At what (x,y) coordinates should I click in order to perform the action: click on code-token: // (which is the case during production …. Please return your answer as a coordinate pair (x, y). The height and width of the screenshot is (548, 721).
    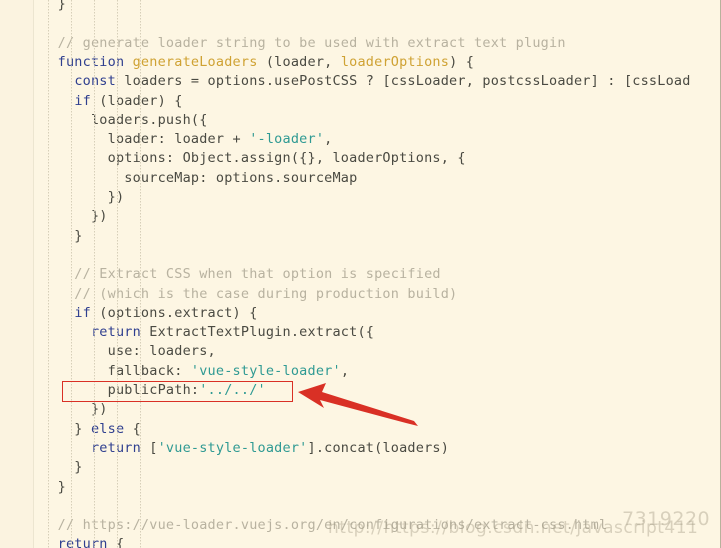
    Looking at the image, I should click on (249, 293).